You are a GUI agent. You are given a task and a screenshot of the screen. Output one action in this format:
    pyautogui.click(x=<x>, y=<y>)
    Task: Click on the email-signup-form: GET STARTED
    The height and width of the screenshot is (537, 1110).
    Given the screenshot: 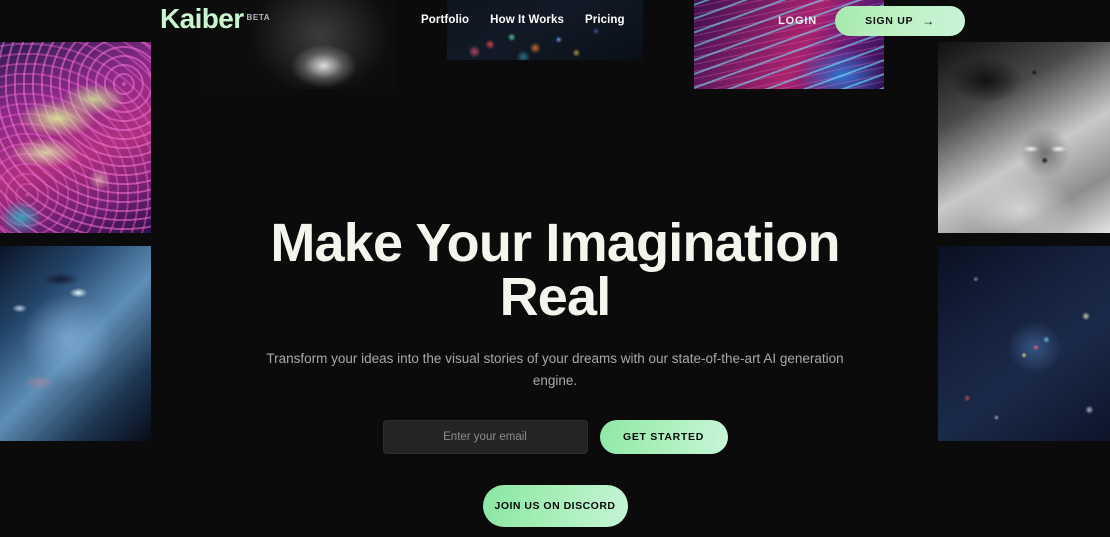 What is the action you would take?
    pyautogui.click(x=555, y=437)
    